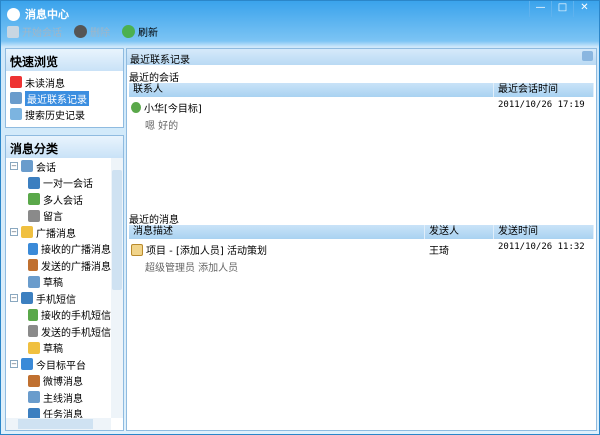 The image size is (600, 435). Describe the element at coordinates (34, 397) in the screenshot. I see `mainline-icon` at that location.